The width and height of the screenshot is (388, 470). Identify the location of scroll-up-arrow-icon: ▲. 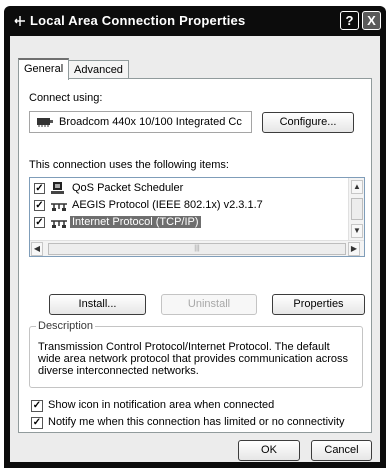
(357, 187).